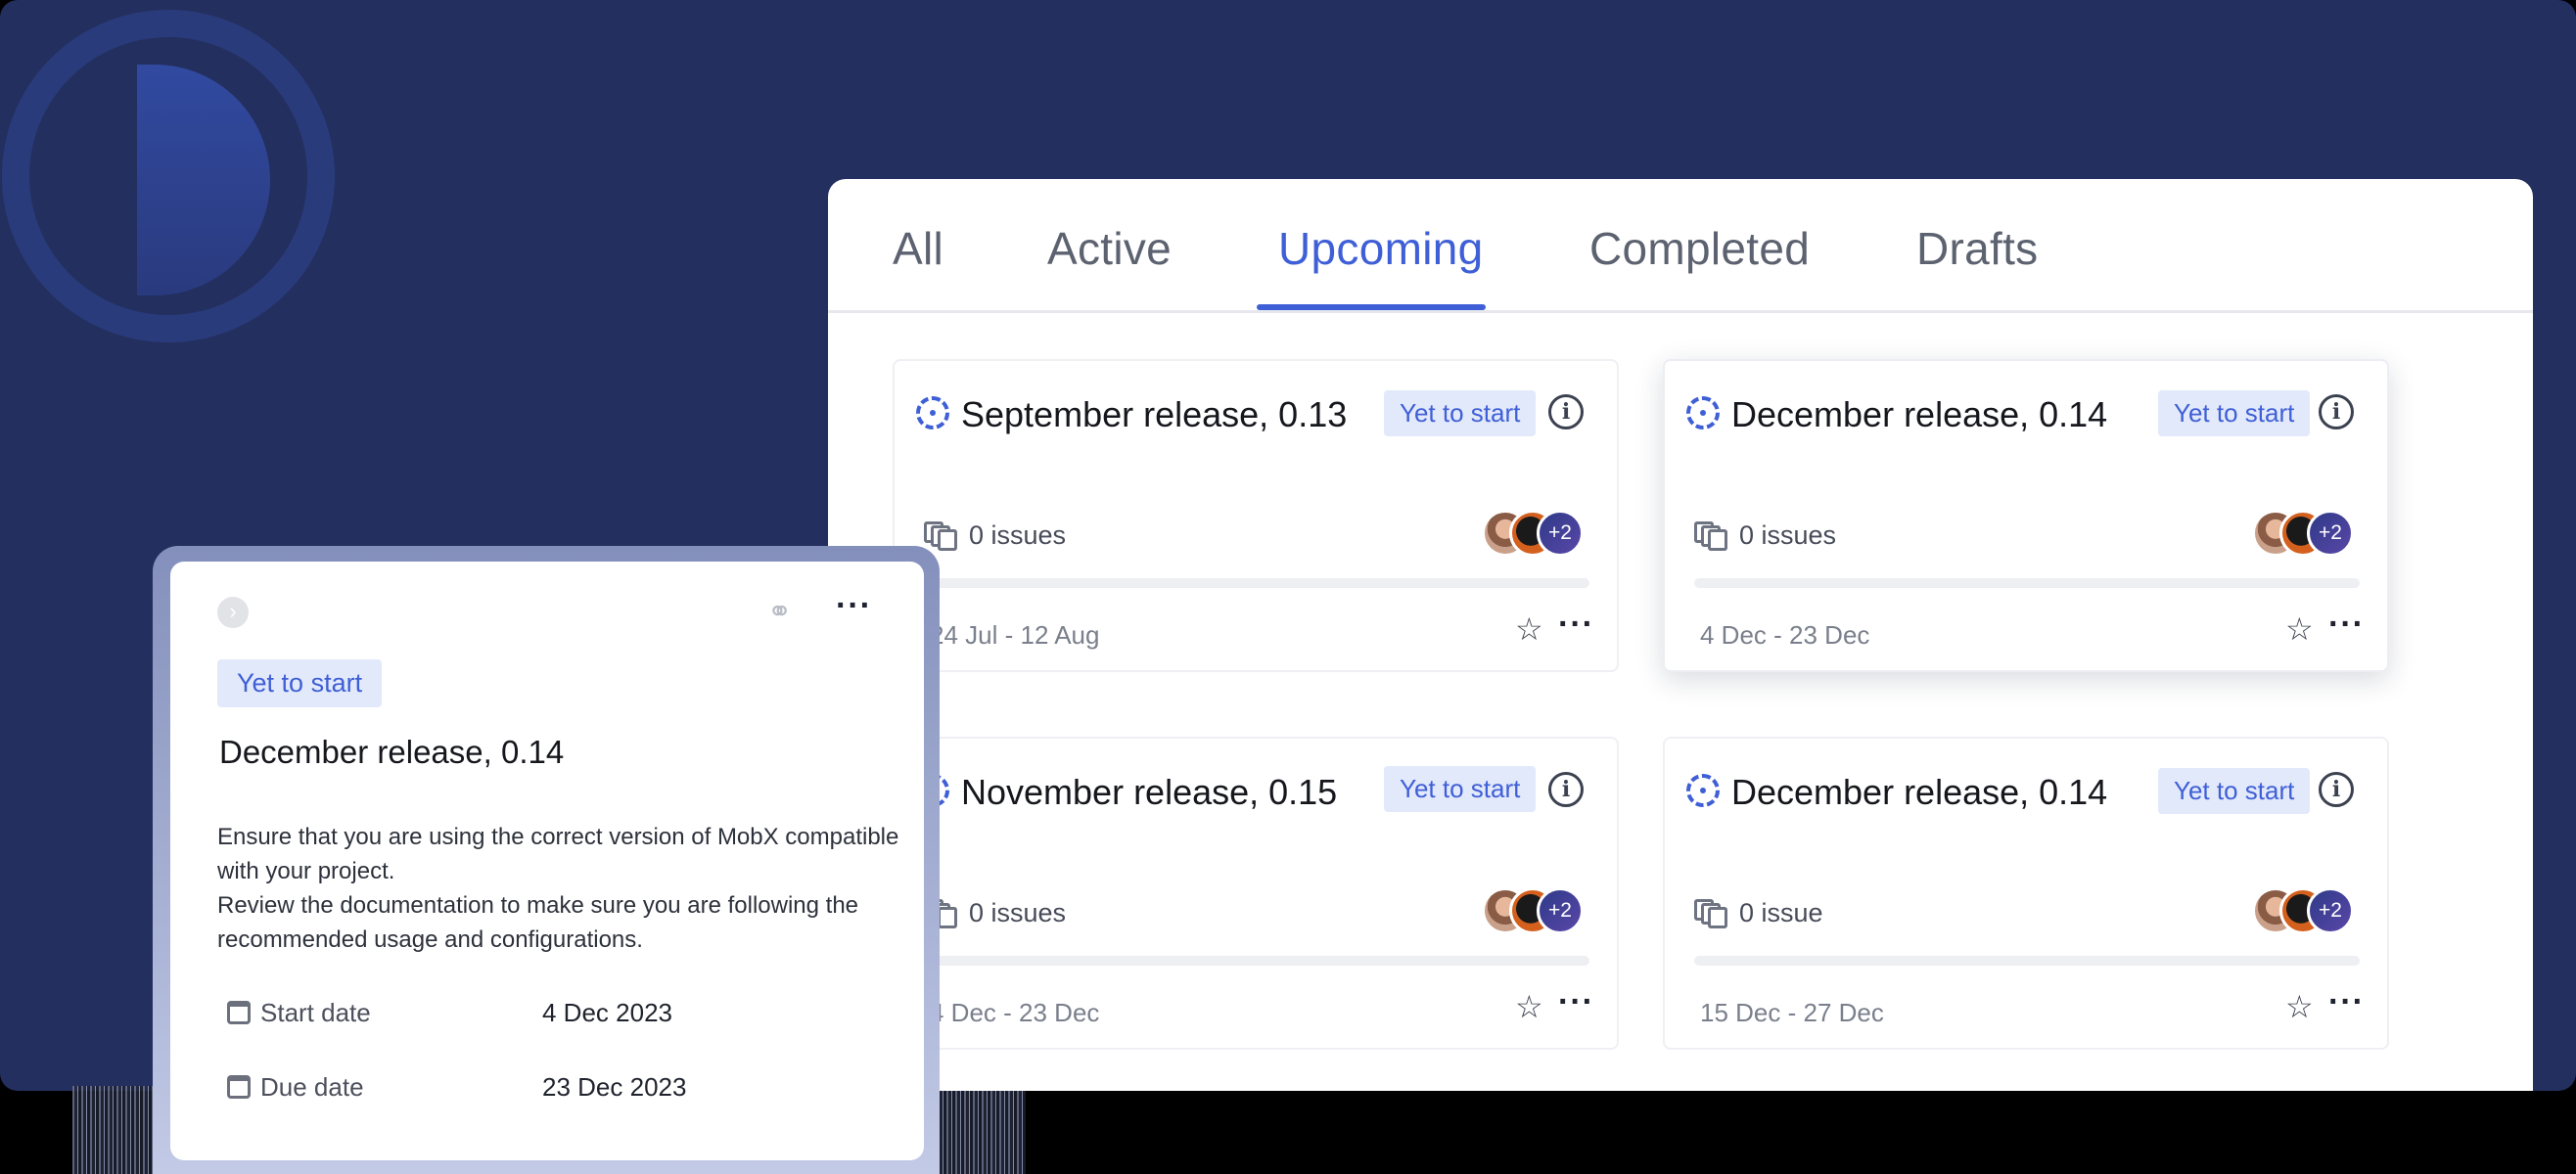  Describe the element at coordinates (1149, 792) in the screenshot. I see `card-title: November release, 0.15` at that location.